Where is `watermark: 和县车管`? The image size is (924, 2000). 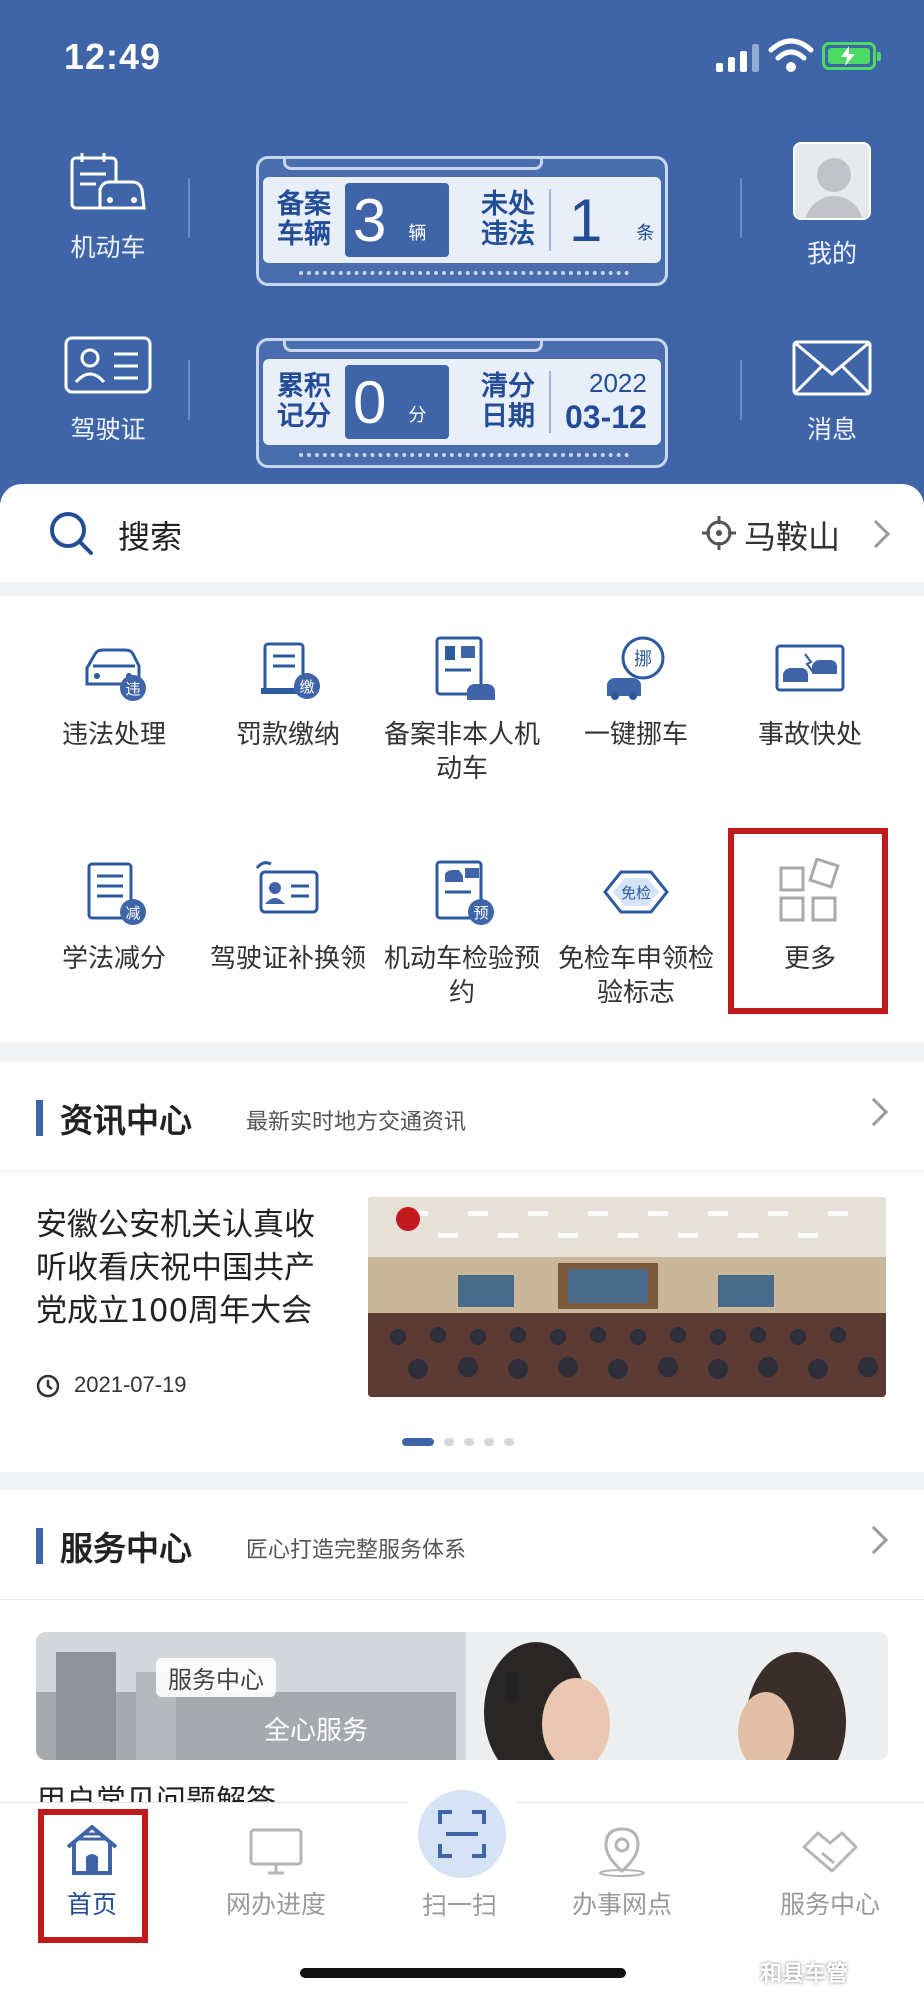 watermark: 和县车管 is located at coordinates (804, 1974).